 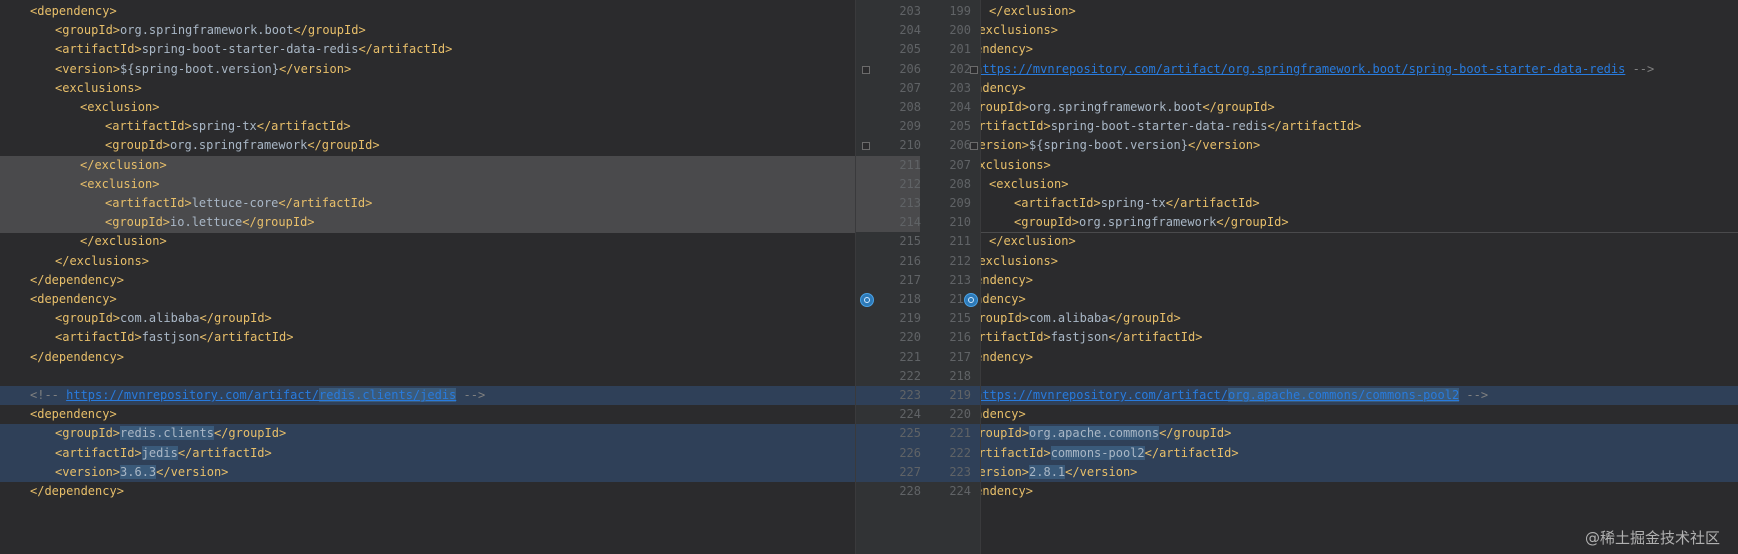 I want to click on code-line: <groupId>io.lettuce</groupId>, so click(x=427, y=222).